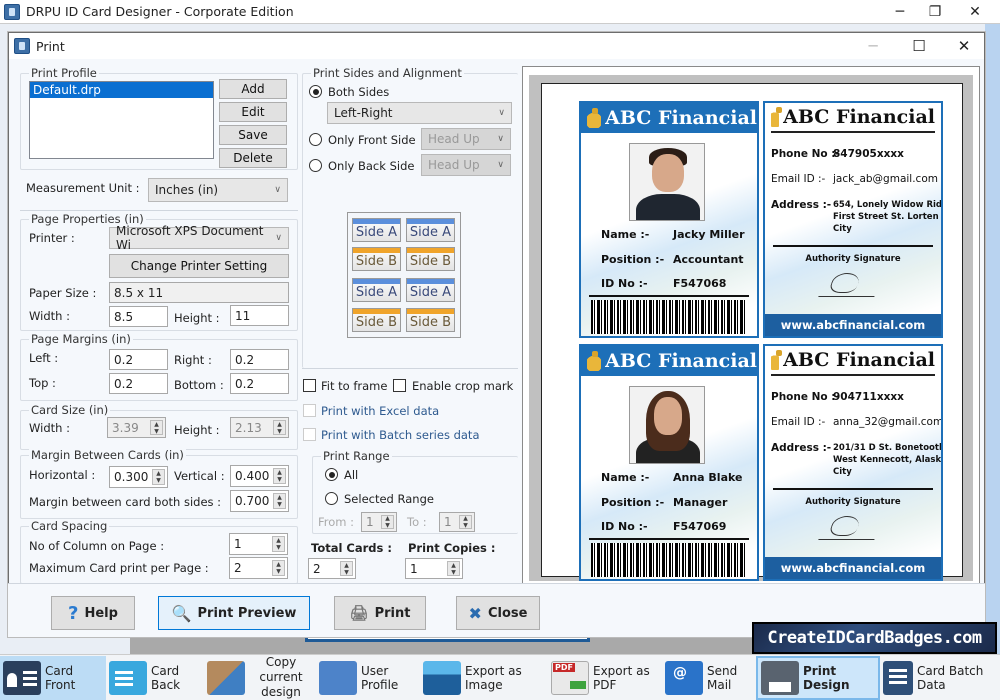 This screenshot has width=1000, height=700. What do you see at coordinates (253, 89) in the screenshot?
I see `add-profile-button: Add` at bounding box center [253, 89].